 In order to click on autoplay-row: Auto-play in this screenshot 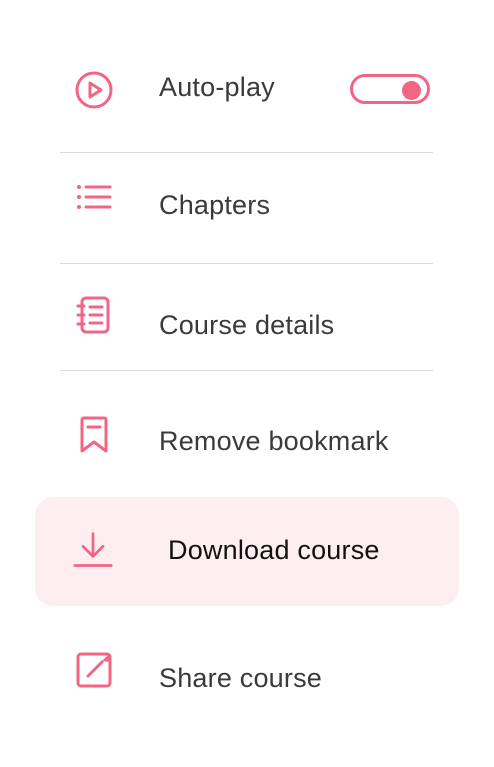, I will do `click(246, 90)`.